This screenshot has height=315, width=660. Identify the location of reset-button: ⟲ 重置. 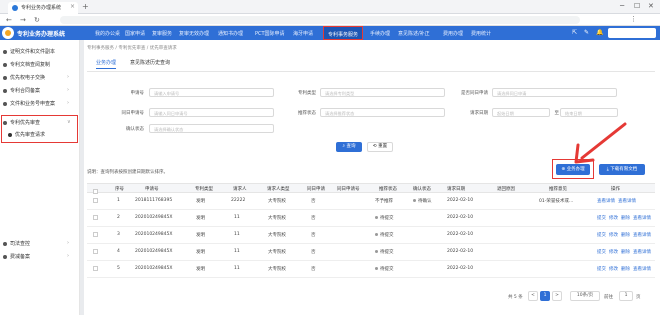
(380, 147).